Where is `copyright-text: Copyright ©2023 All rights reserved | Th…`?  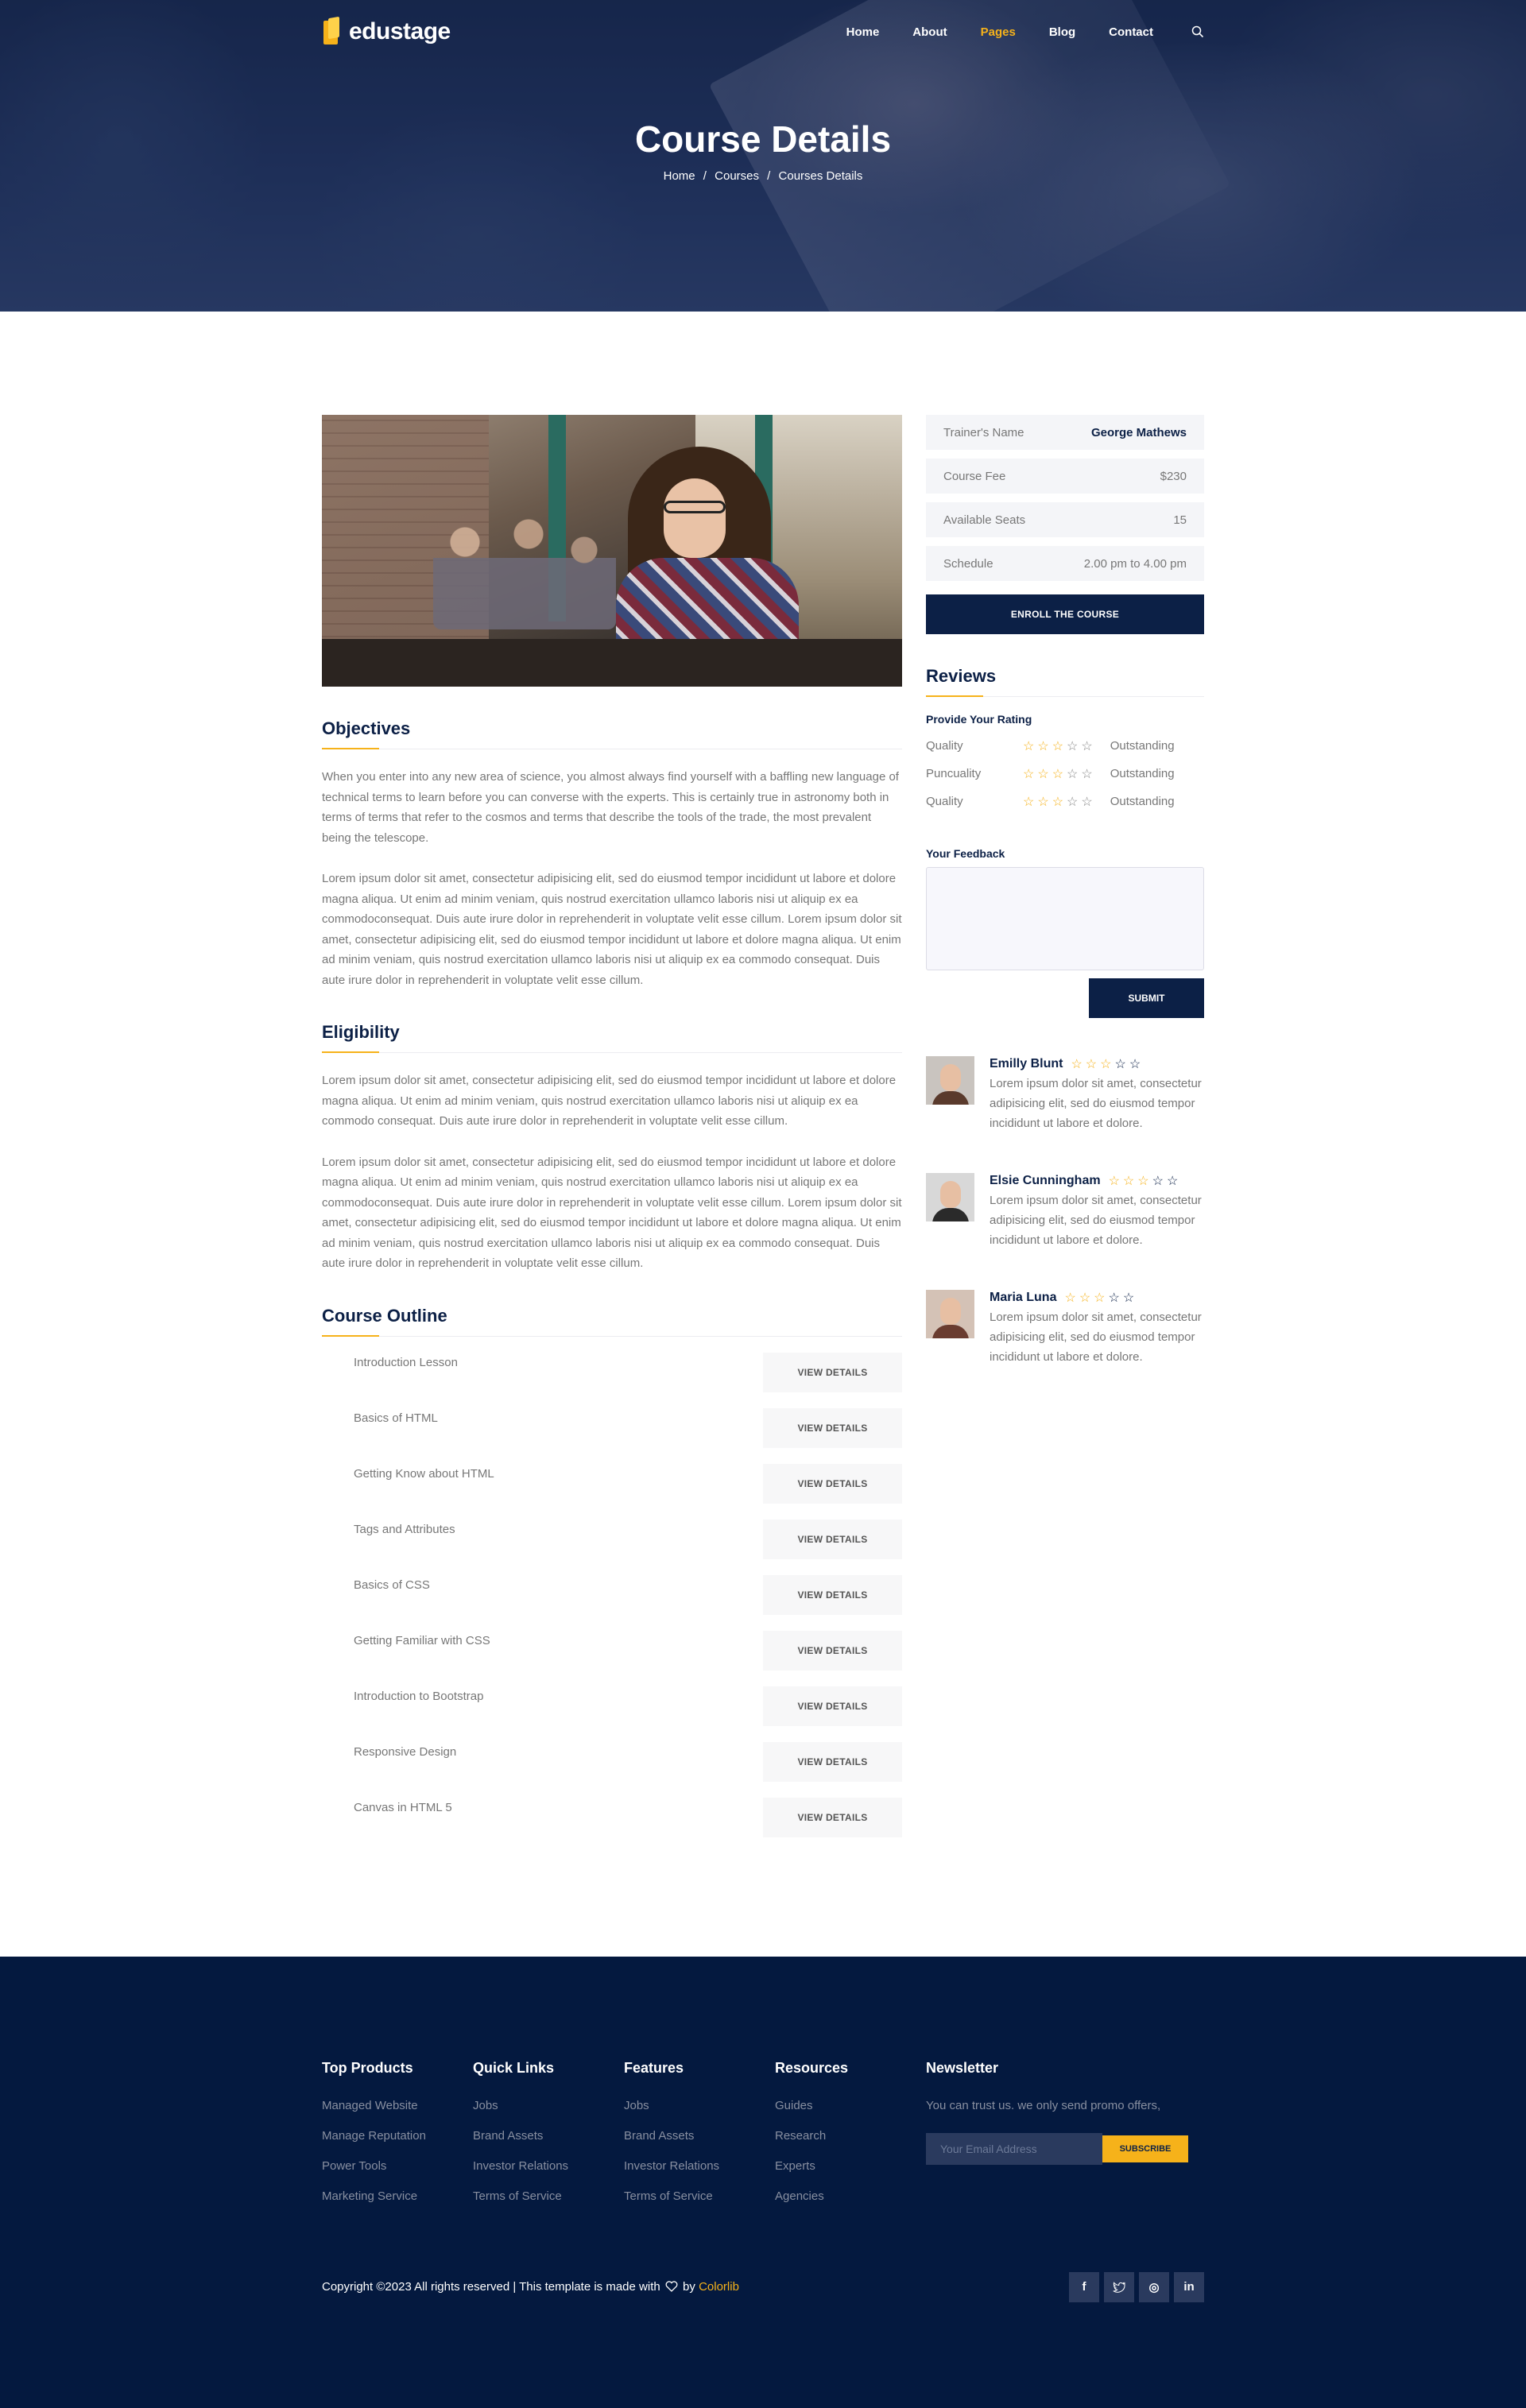
copyright-text: Copyright ©2023 All rights reserved | Th… is located at coordinates (491, 2287).